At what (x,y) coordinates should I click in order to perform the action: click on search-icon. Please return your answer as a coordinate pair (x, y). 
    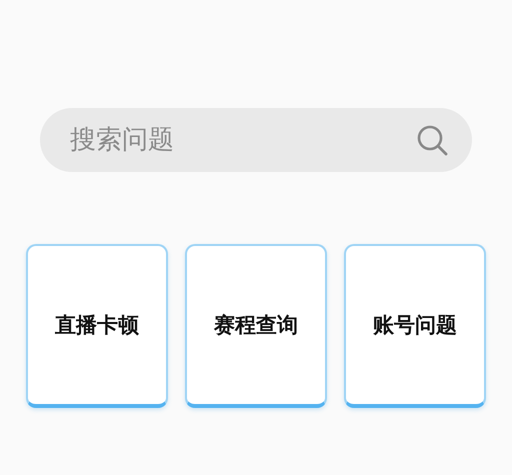
    Looking at the image, I should click on (432, 140).